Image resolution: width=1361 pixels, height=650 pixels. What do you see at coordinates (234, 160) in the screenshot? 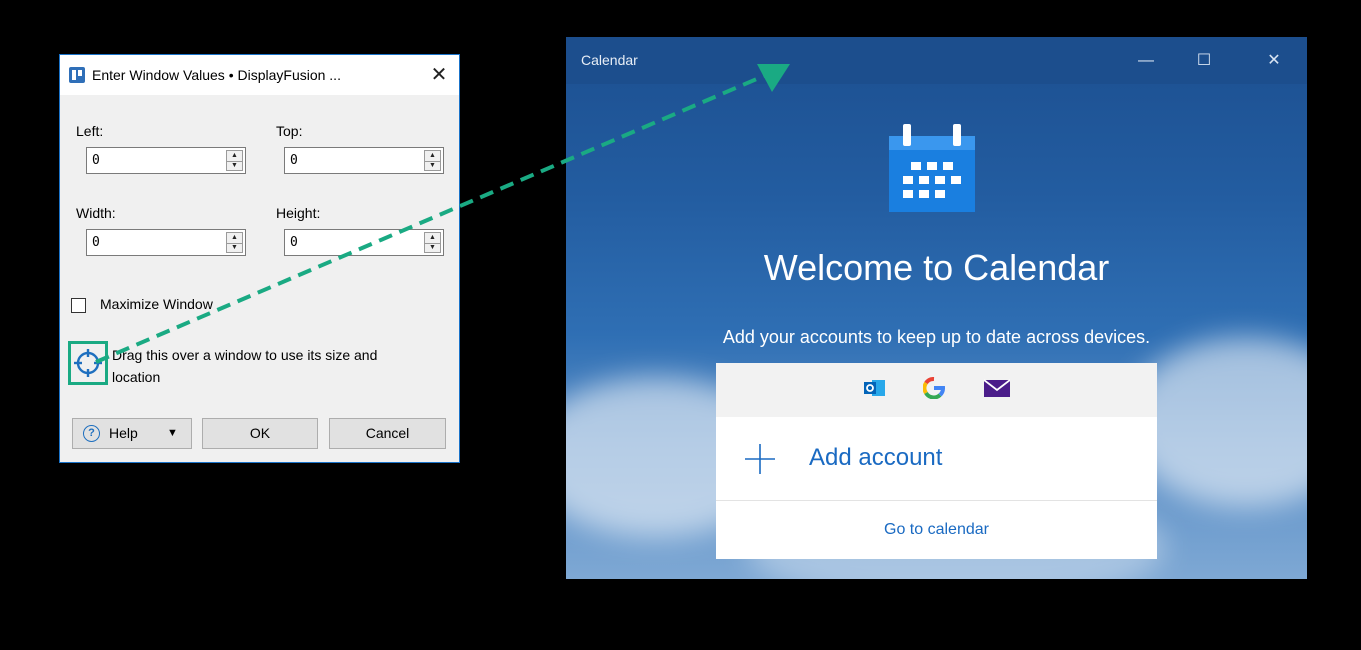
I see `left-spin-buttons: ▲ ▼` at bounding box center [234, 160].